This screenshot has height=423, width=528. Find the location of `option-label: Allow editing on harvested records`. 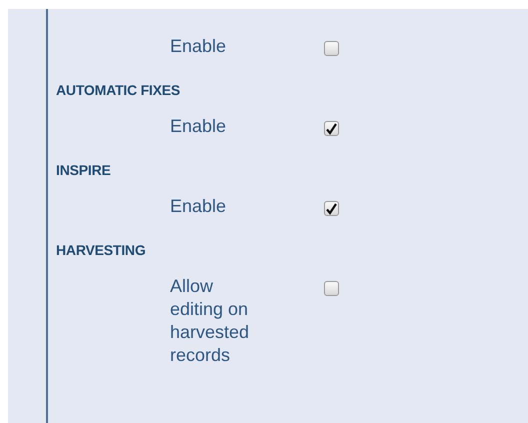

option-label: Allow editing on harvested records is located at coordinates (210, 321).